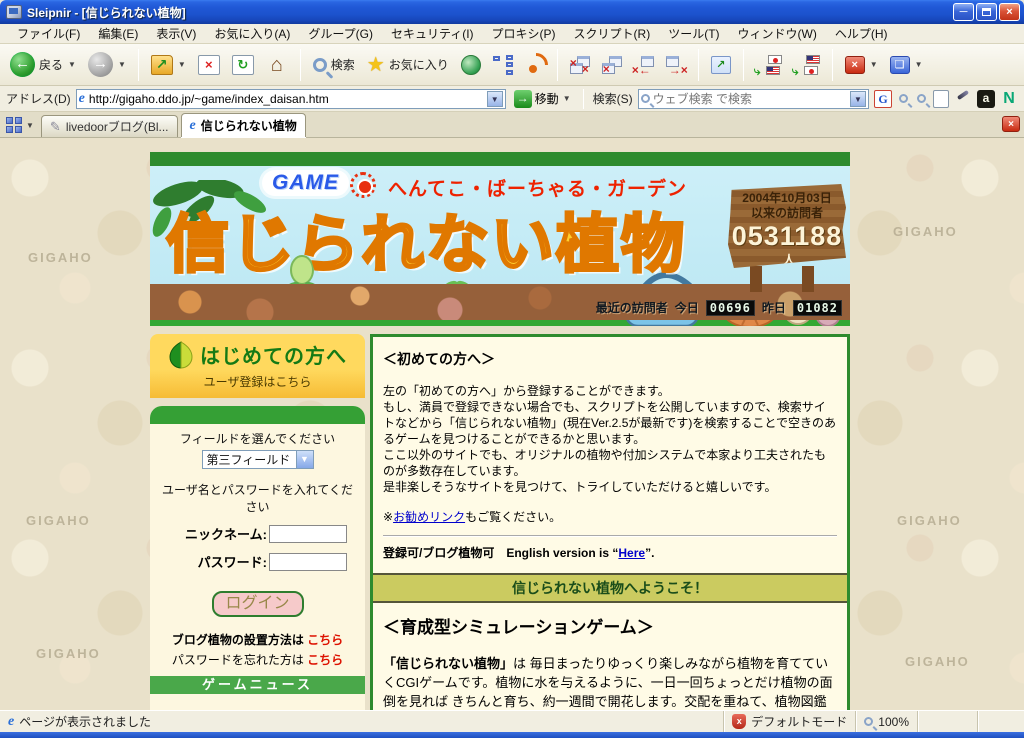 The width and height of the screenshot is (1024, 738). I want to click on beginner-register-banner: はじめての方へ ユーザ登録はこちら, so click(257, 366).